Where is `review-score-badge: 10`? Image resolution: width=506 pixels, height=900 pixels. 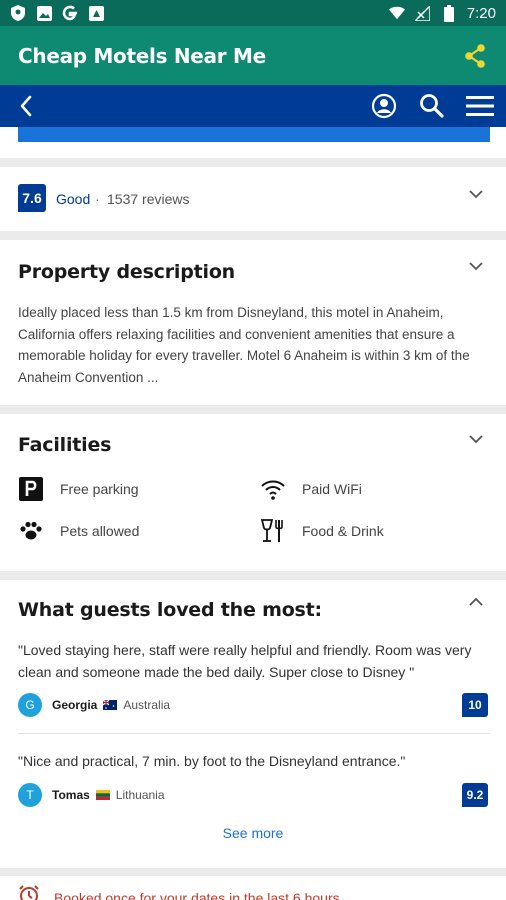
review-score-badge: 10 is located at coordinates (475, 705).